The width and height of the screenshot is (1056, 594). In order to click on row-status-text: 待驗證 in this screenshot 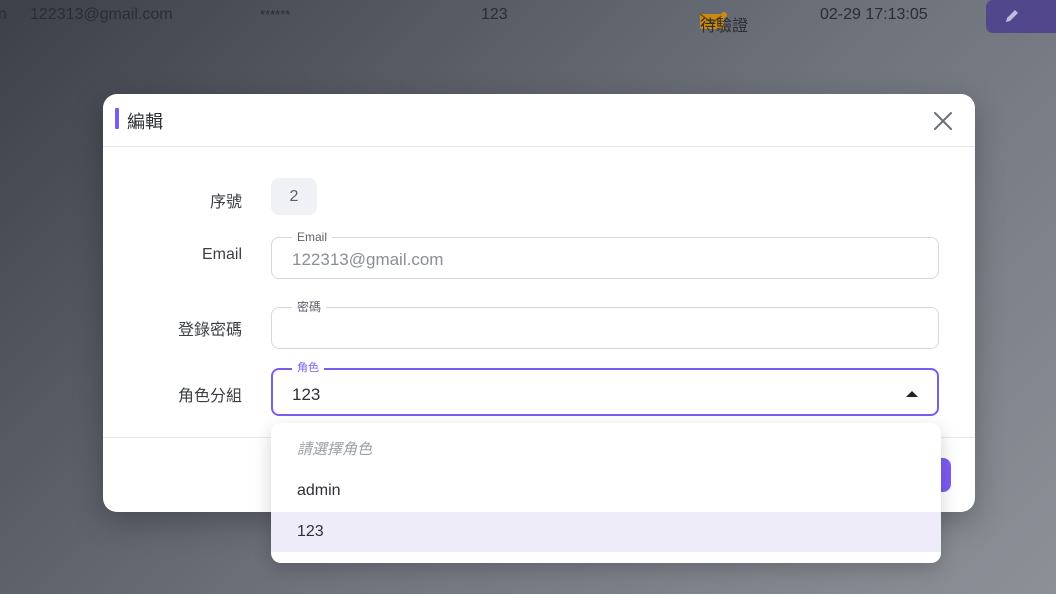, I will do `click(724, 26)`.